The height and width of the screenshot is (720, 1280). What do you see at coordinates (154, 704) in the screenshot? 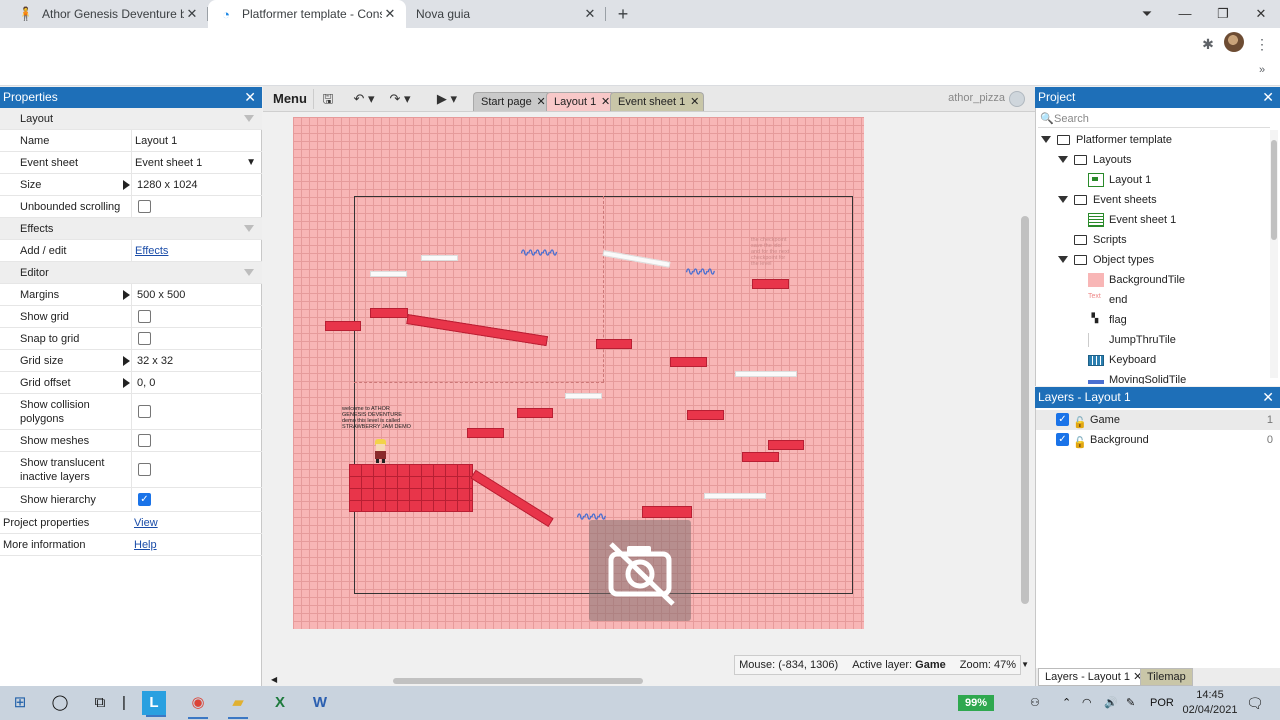
I see `app-l-icon: L` at bounding box center [154, 704].